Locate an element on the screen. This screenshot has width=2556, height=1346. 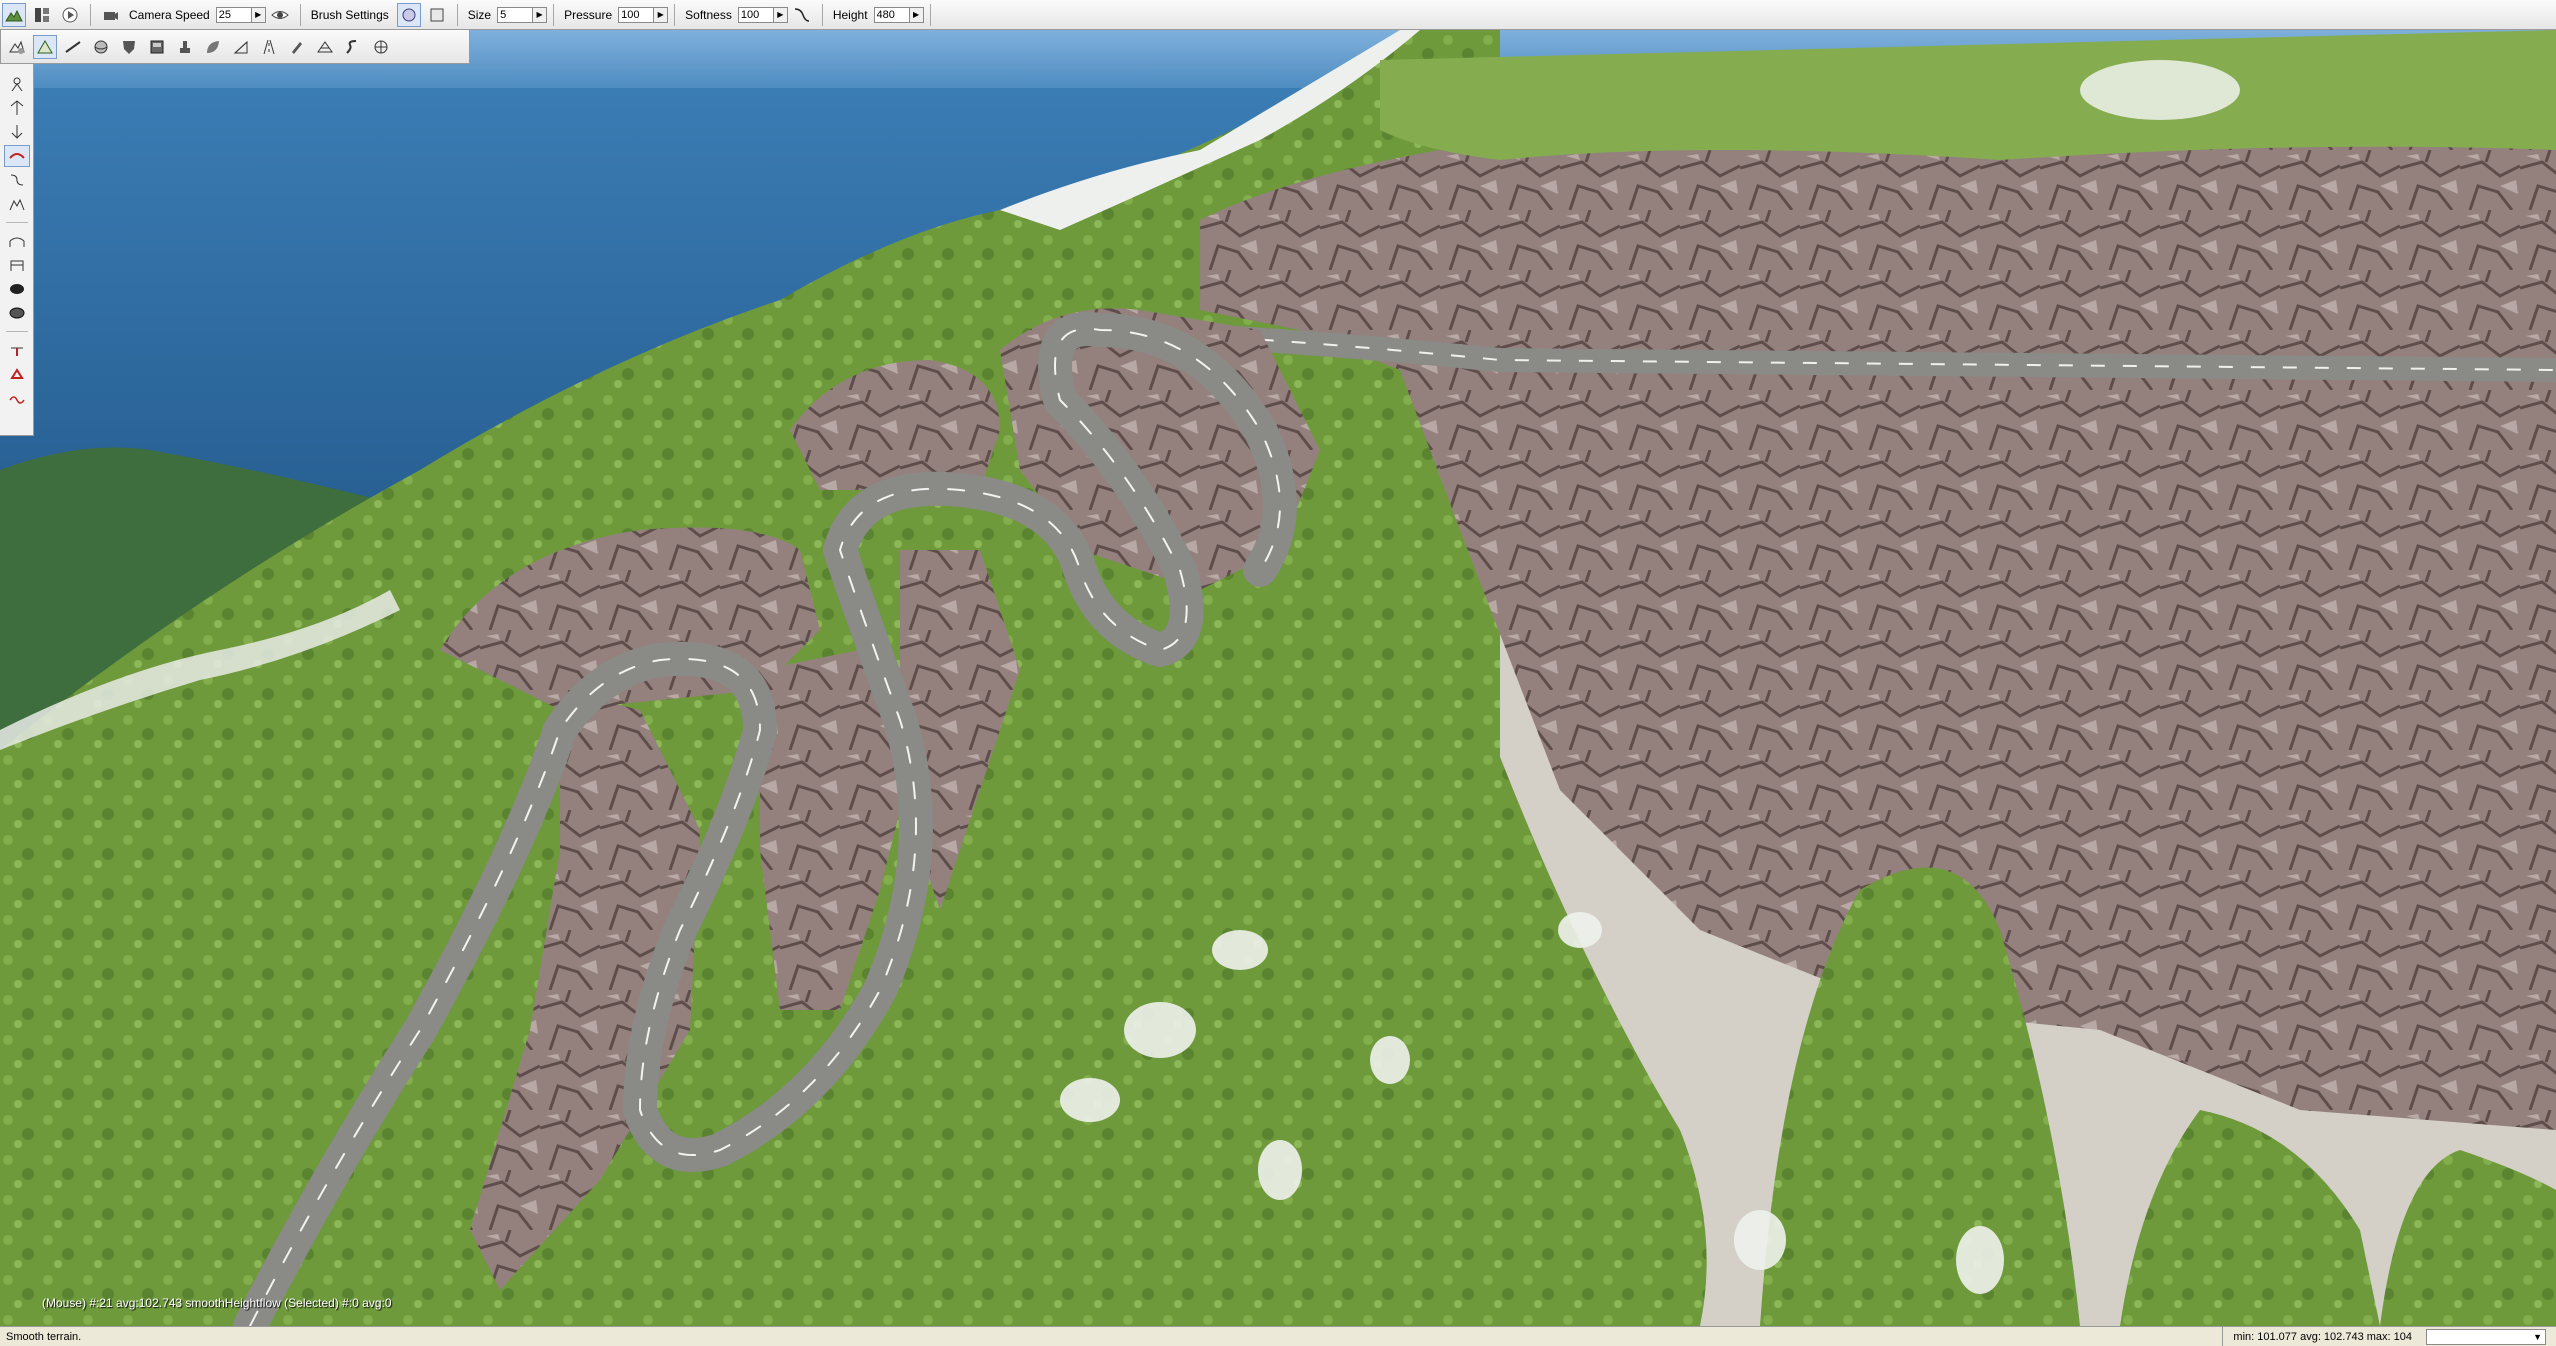
select-object-icon is located at coordinates (17, 84).